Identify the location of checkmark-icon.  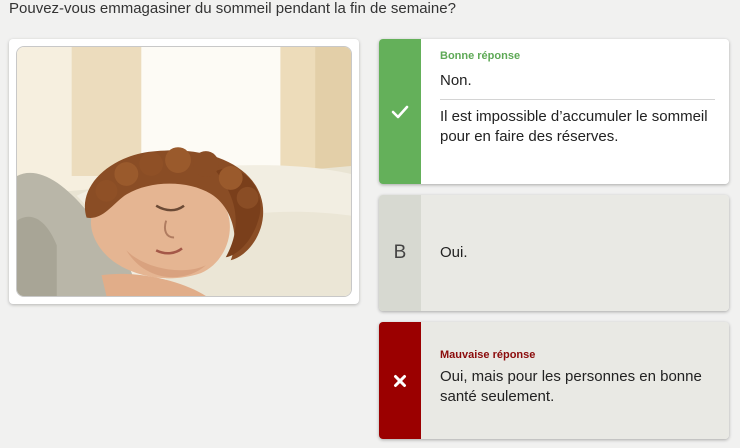
(400, 111).